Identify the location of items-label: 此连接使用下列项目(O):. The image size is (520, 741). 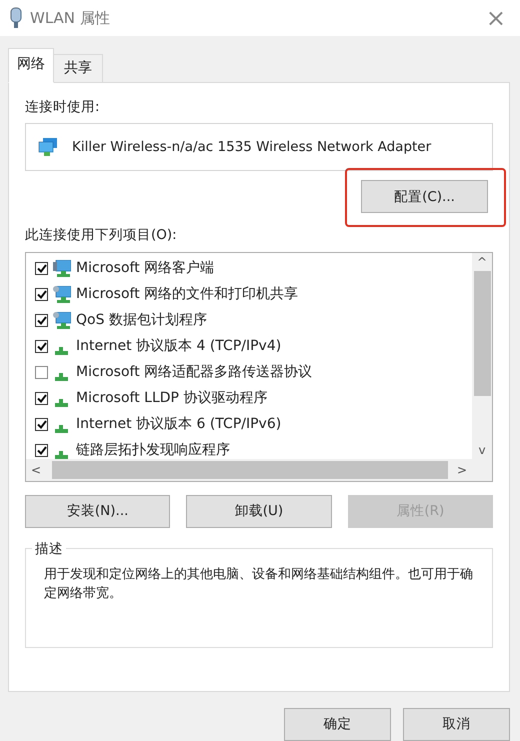
(101, 236).